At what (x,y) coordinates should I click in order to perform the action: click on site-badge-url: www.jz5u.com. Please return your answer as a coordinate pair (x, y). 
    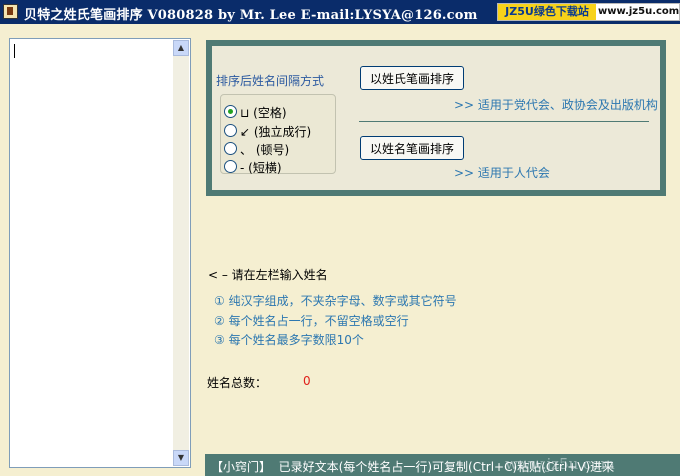
    Looking at the image, I should click on (639, 11).